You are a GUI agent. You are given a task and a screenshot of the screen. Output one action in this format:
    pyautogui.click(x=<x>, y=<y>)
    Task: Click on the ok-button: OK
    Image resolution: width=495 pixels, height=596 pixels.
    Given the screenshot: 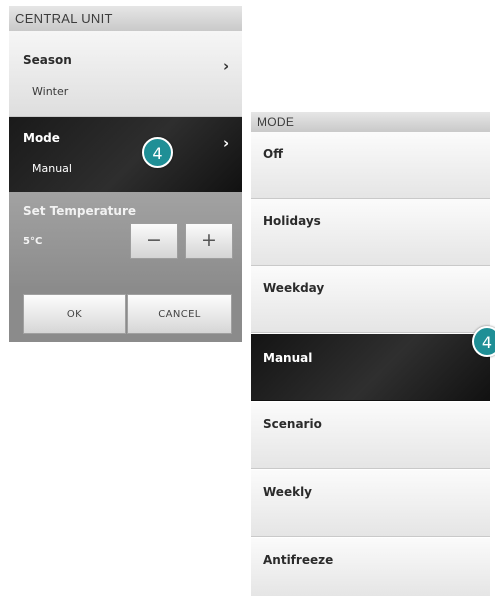 What is the action you would take?
    pyautogui.click(x=74, y=314)
    